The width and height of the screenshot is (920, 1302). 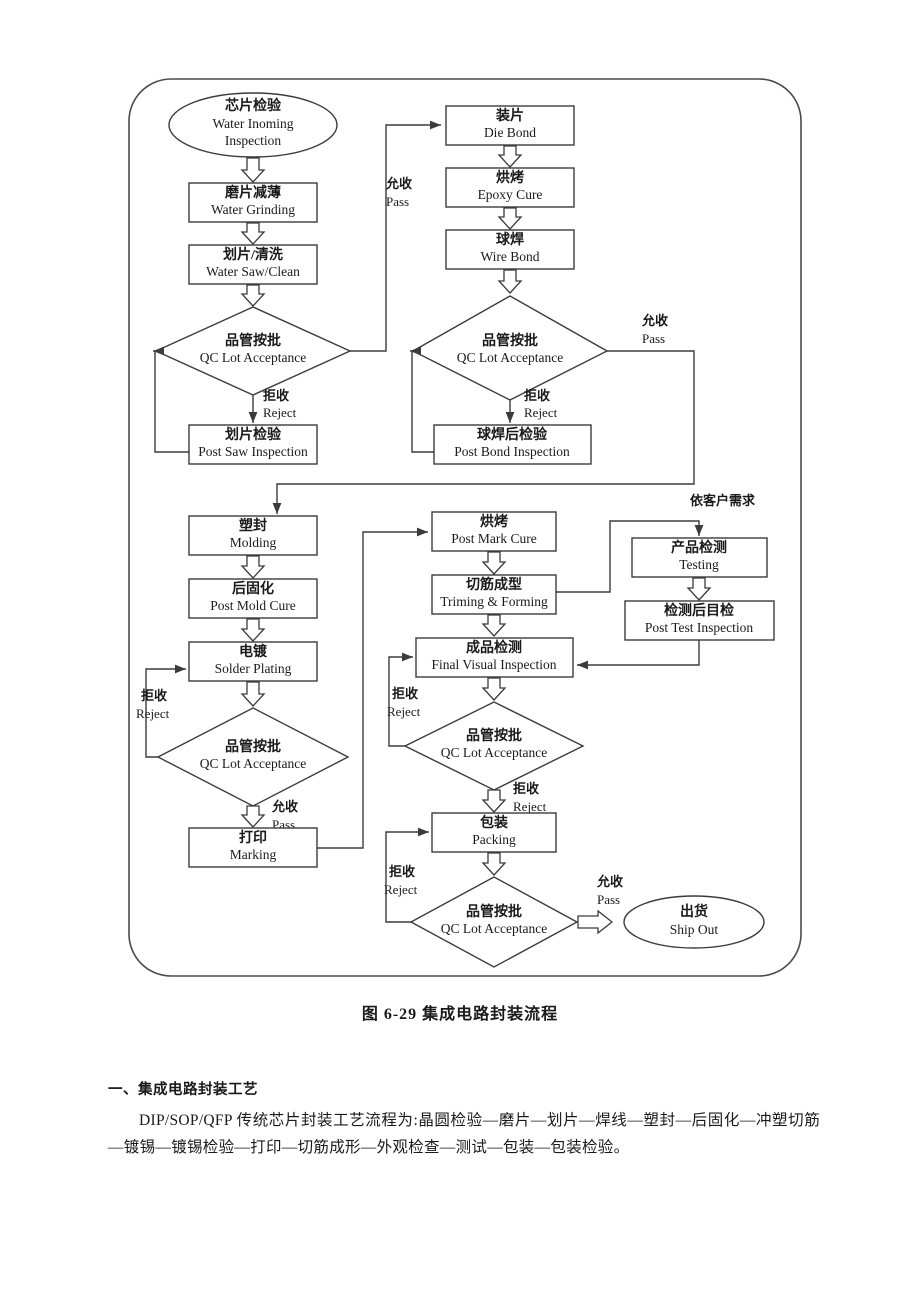 What do you see at coordinates (494, 664) in the screenshot?
I see `node-label-en1: Final Visual Inspection` at bounding box center [494, 664].